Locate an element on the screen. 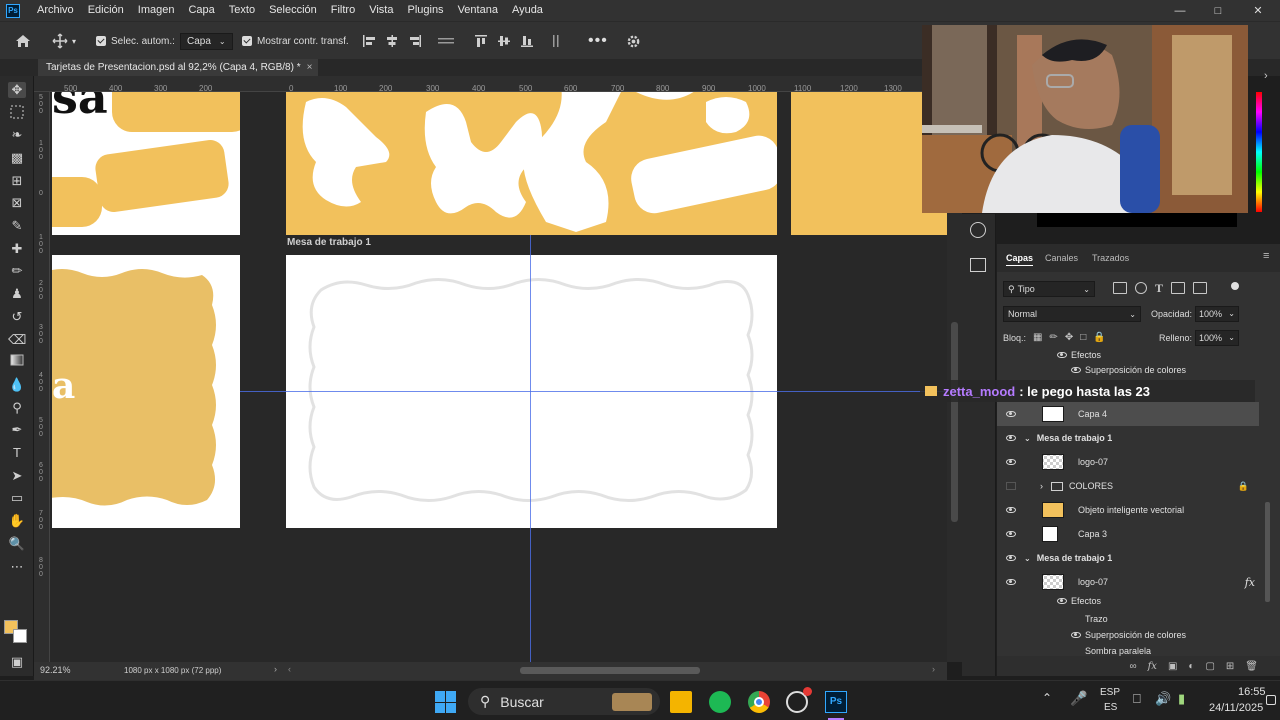 The width and height of the screenshot is (1280, 720). blend-mode-dropdown: Normal ⌄ is located at coordinates (1072, 314).